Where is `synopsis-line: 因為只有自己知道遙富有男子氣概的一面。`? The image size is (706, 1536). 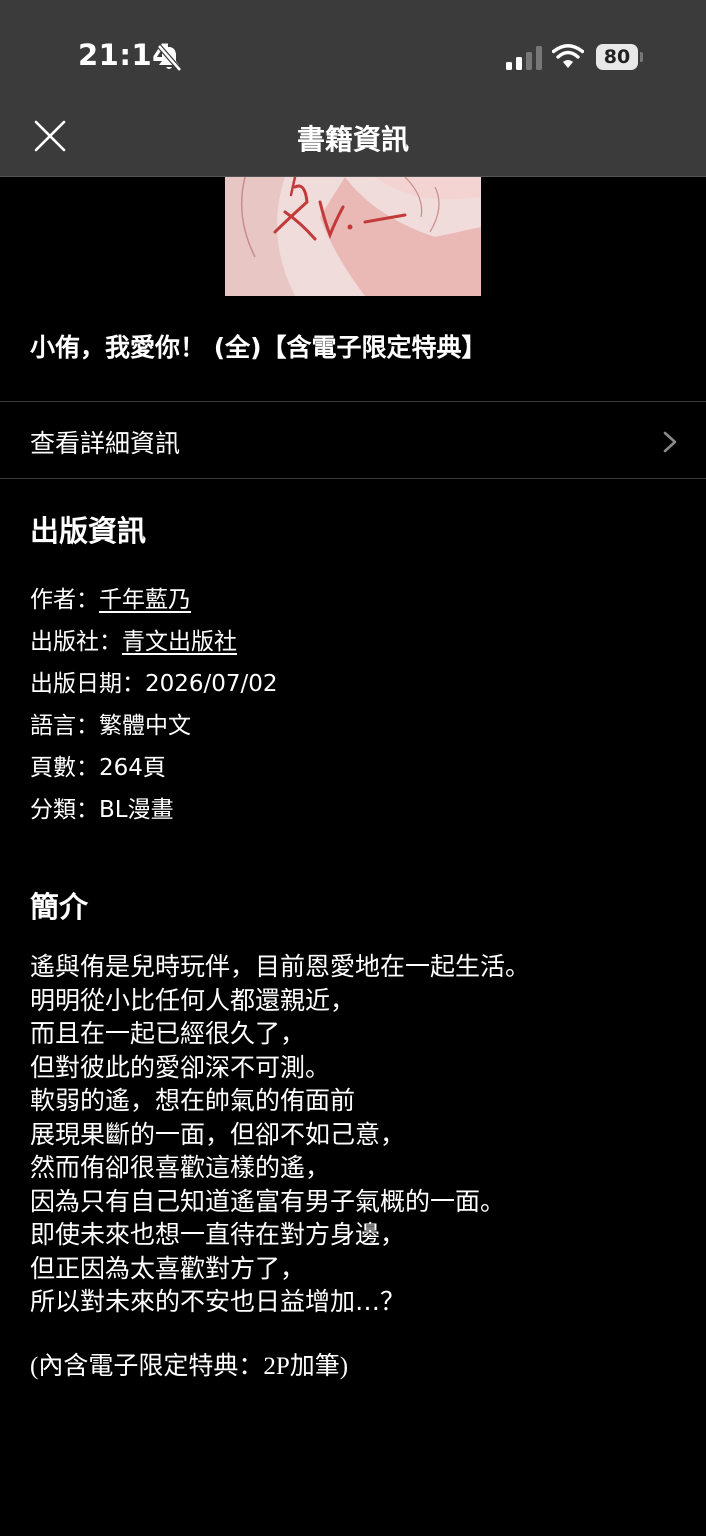
synopsis-line: 因為只有自己知道遙富有男子氣概的一面。 is located at coordinates (268, 1201).